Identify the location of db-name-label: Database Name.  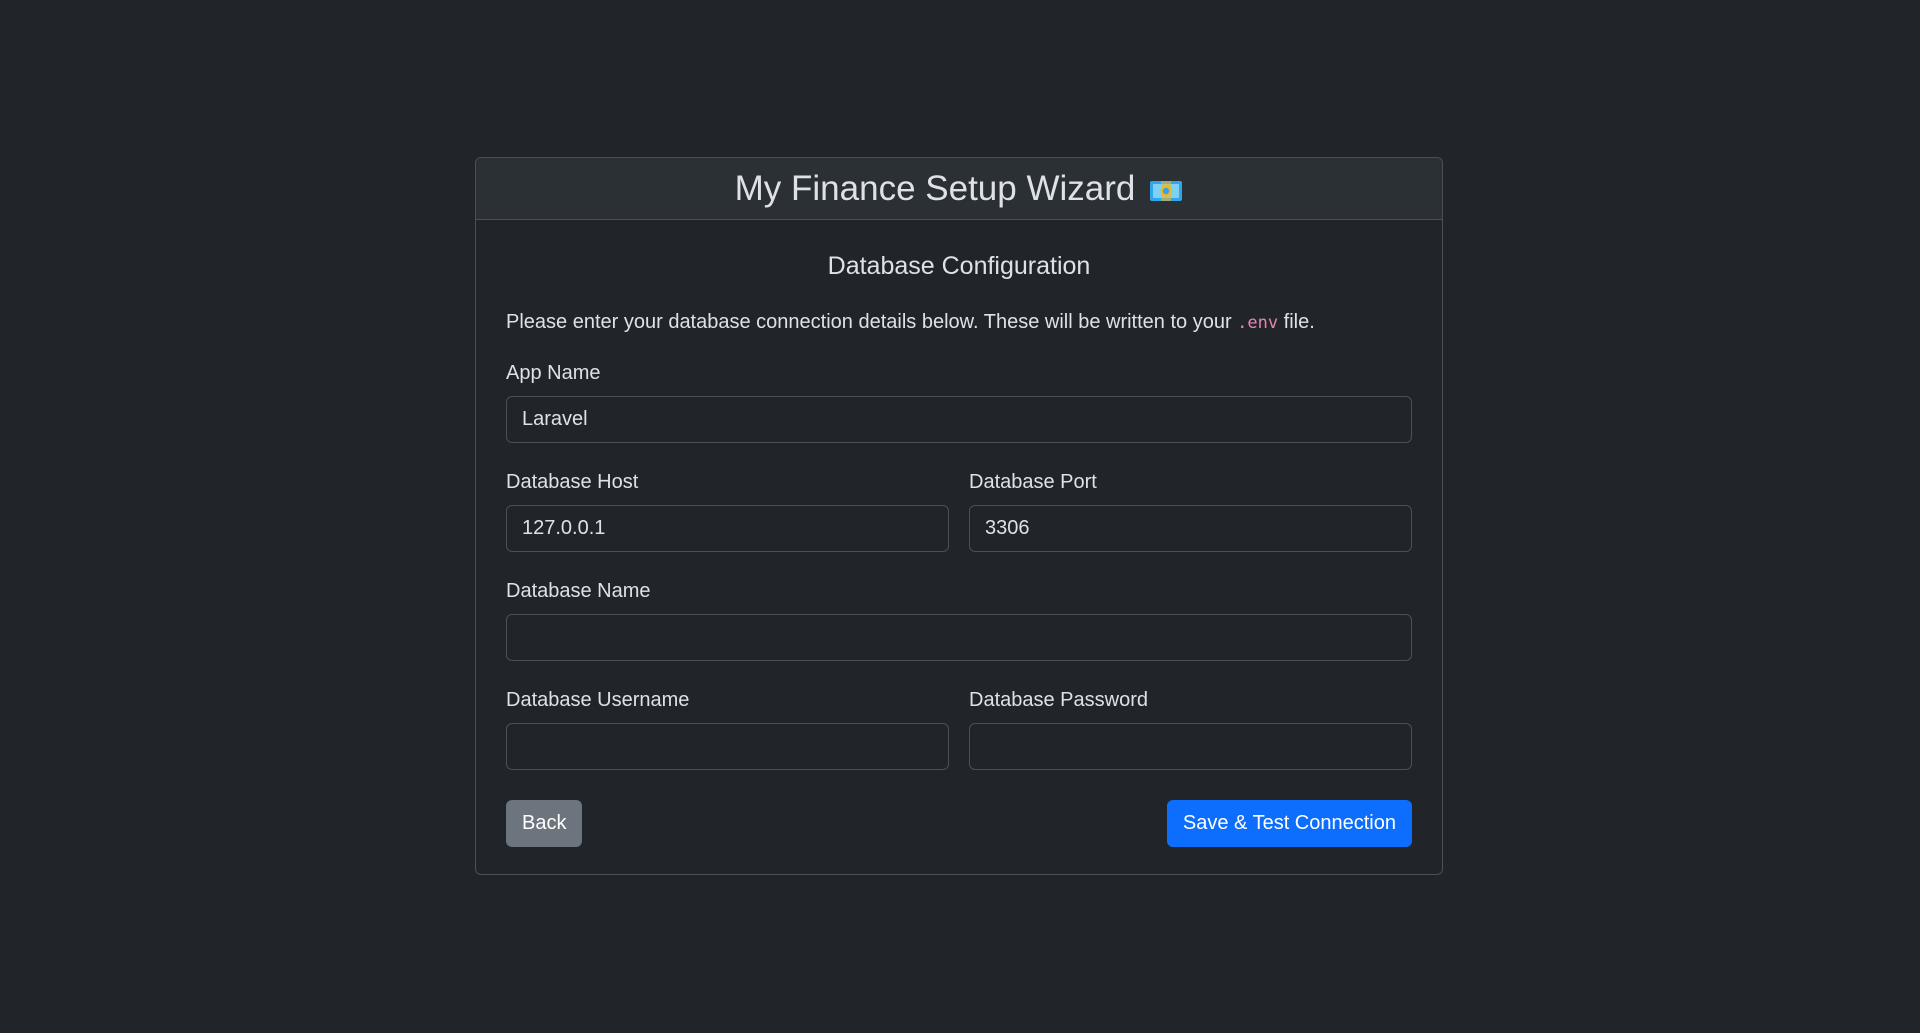
(578, 591).